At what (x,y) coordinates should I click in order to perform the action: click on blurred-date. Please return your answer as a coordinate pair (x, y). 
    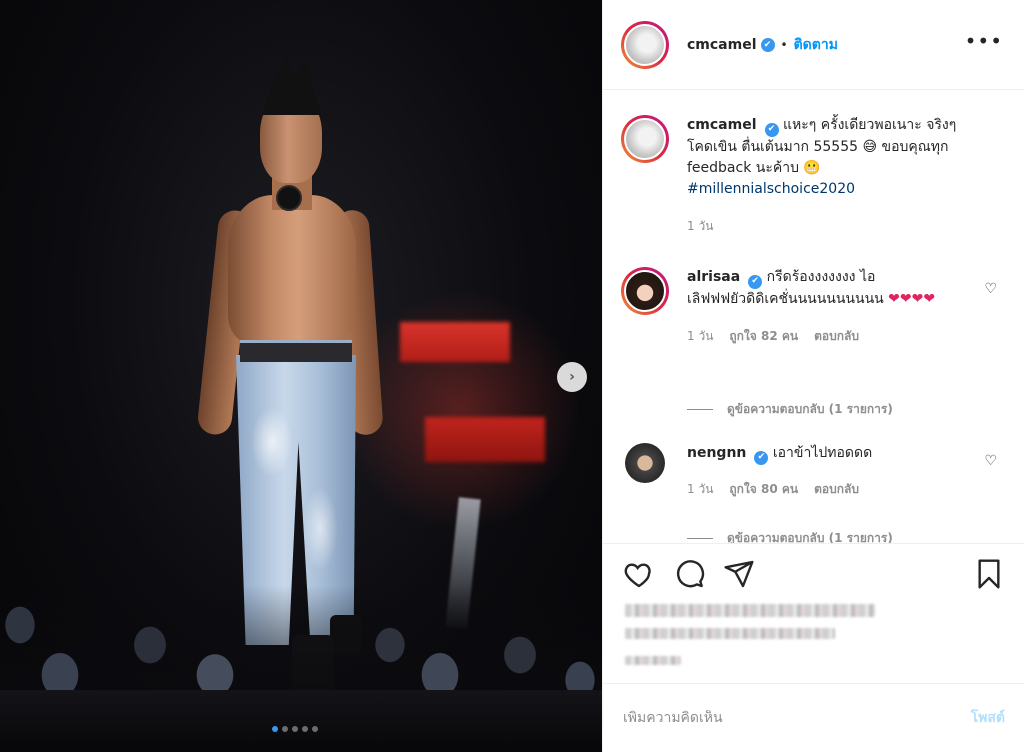
    Looking at the image, I should click on (653, 660).